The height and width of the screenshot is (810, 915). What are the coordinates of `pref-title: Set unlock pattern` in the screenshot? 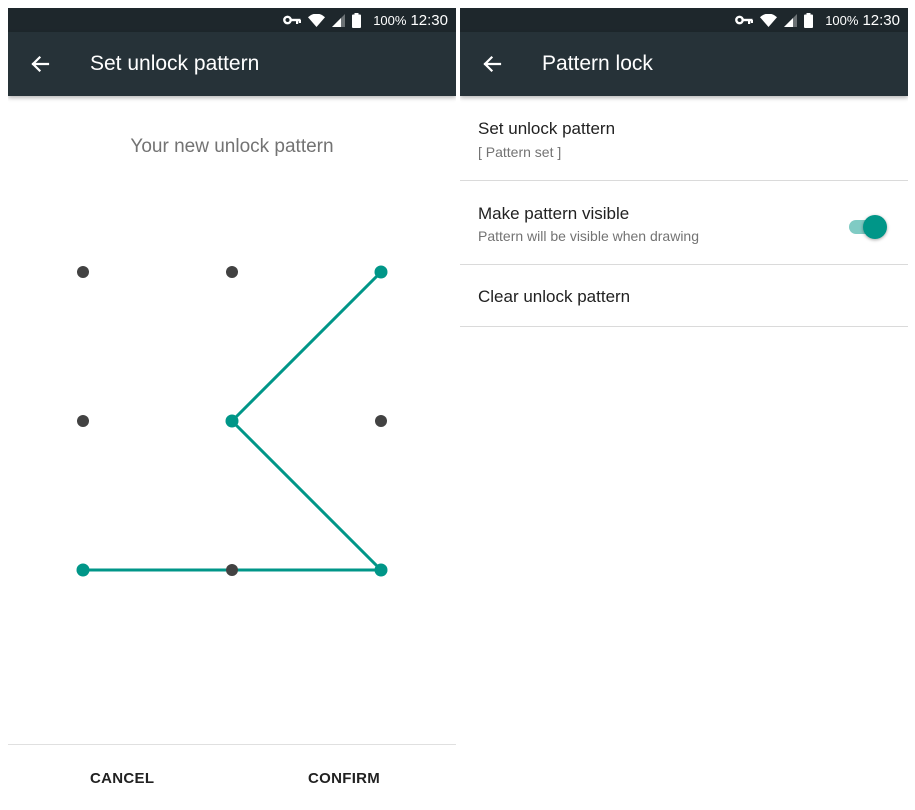 It's located at (547, 128).